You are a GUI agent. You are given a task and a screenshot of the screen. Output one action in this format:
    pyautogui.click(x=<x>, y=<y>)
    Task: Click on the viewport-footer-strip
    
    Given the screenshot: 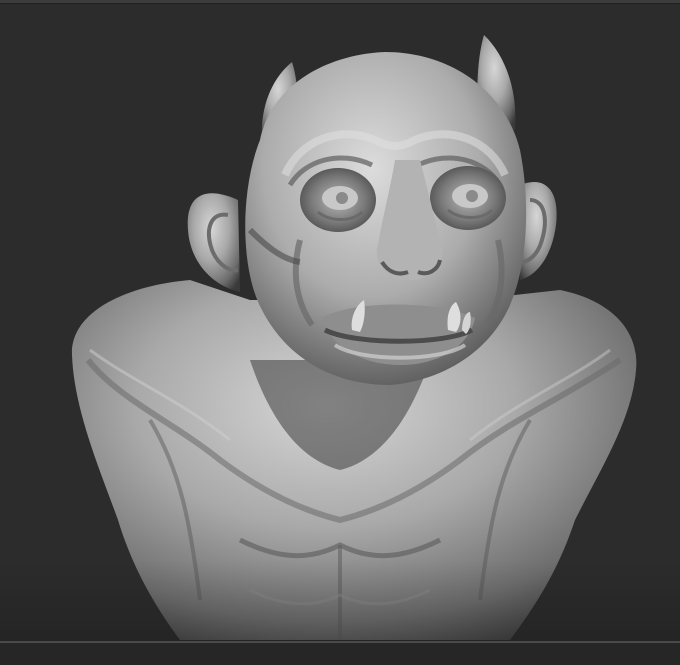 What is the action you would take?
    pyautogui.click(x=340, y=654)
    